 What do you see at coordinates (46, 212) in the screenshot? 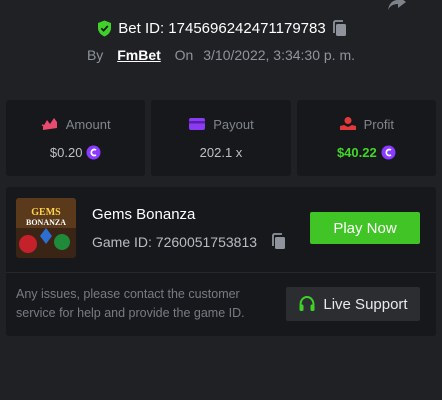
I see `thumb-title-1: GEMS` at bounding box center [46, 212].